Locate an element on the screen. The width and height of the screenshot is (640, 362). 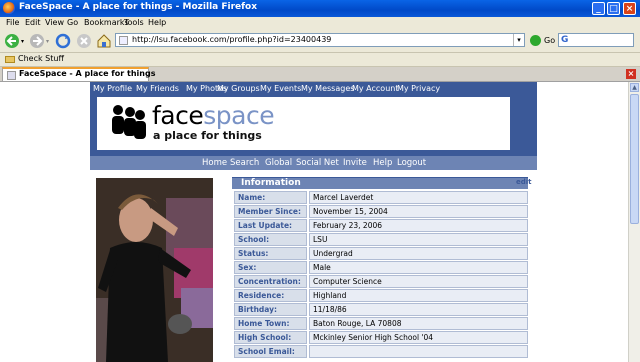
info-row: School Email: is located at coordinates (380, 351).